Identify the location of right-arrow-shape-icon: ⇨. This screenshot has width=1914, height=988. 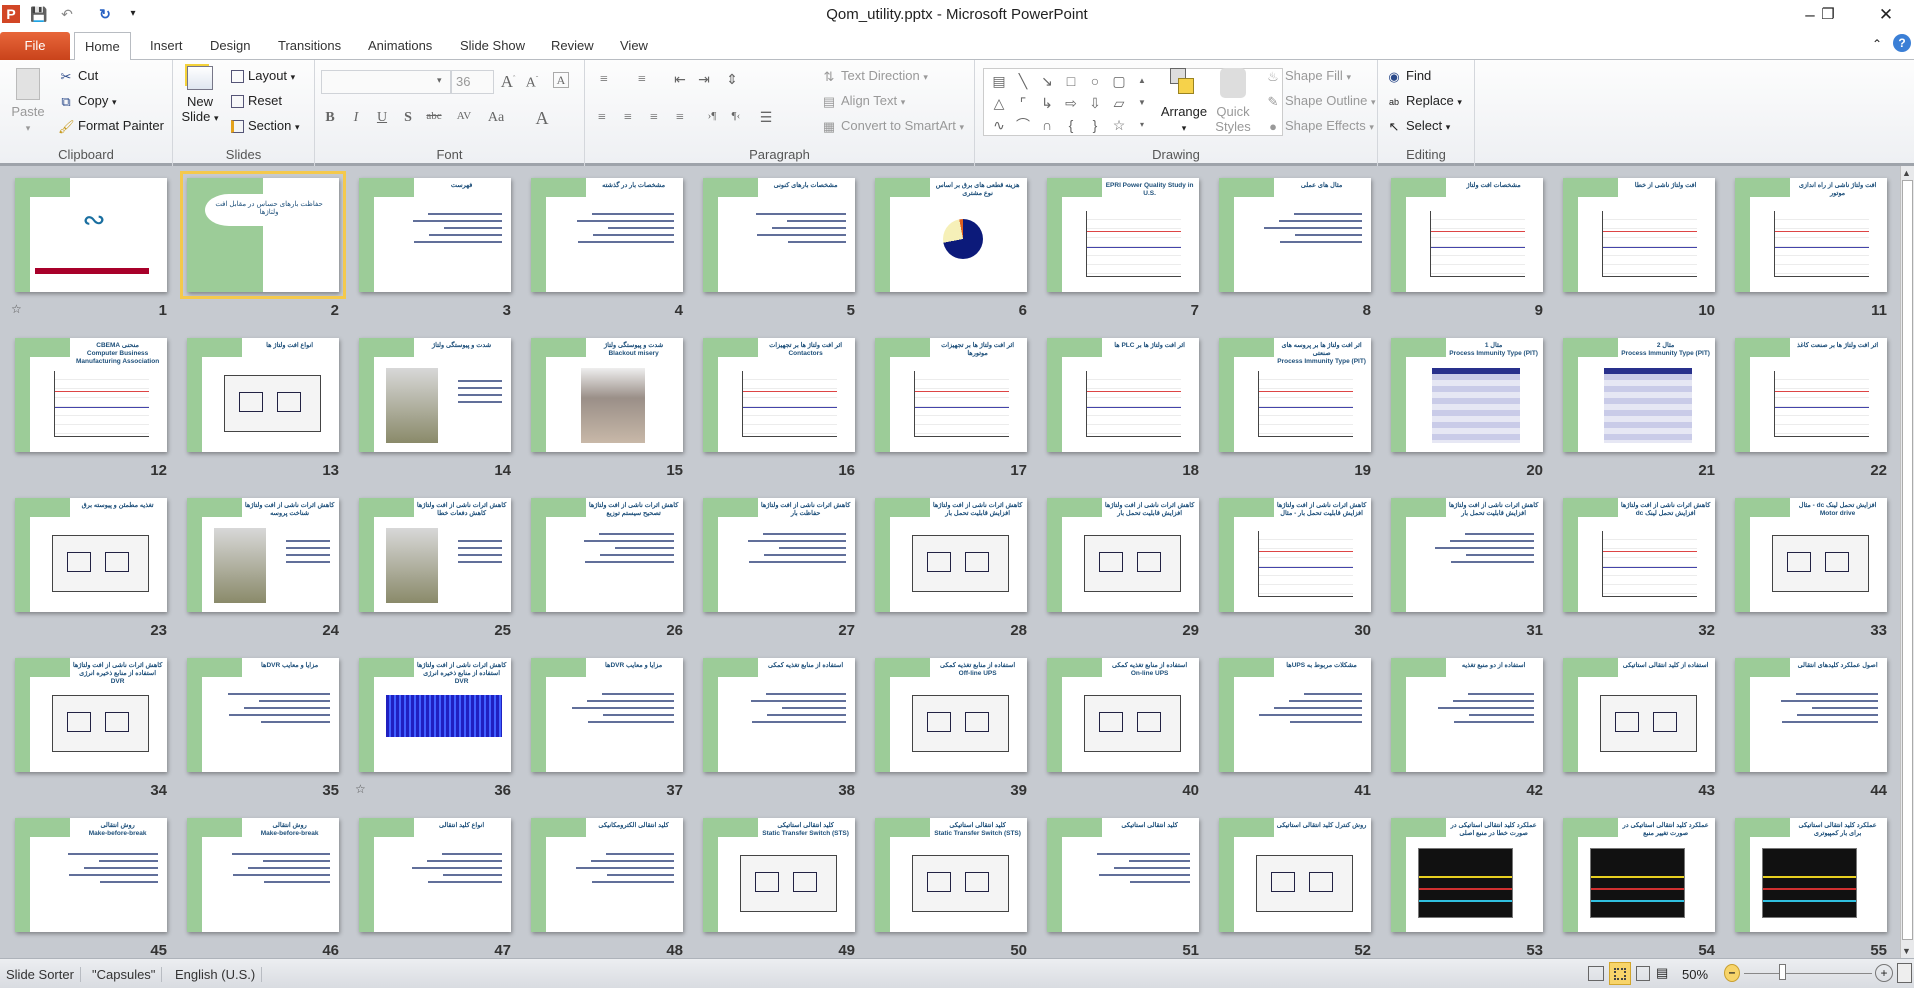
(1071, 103).